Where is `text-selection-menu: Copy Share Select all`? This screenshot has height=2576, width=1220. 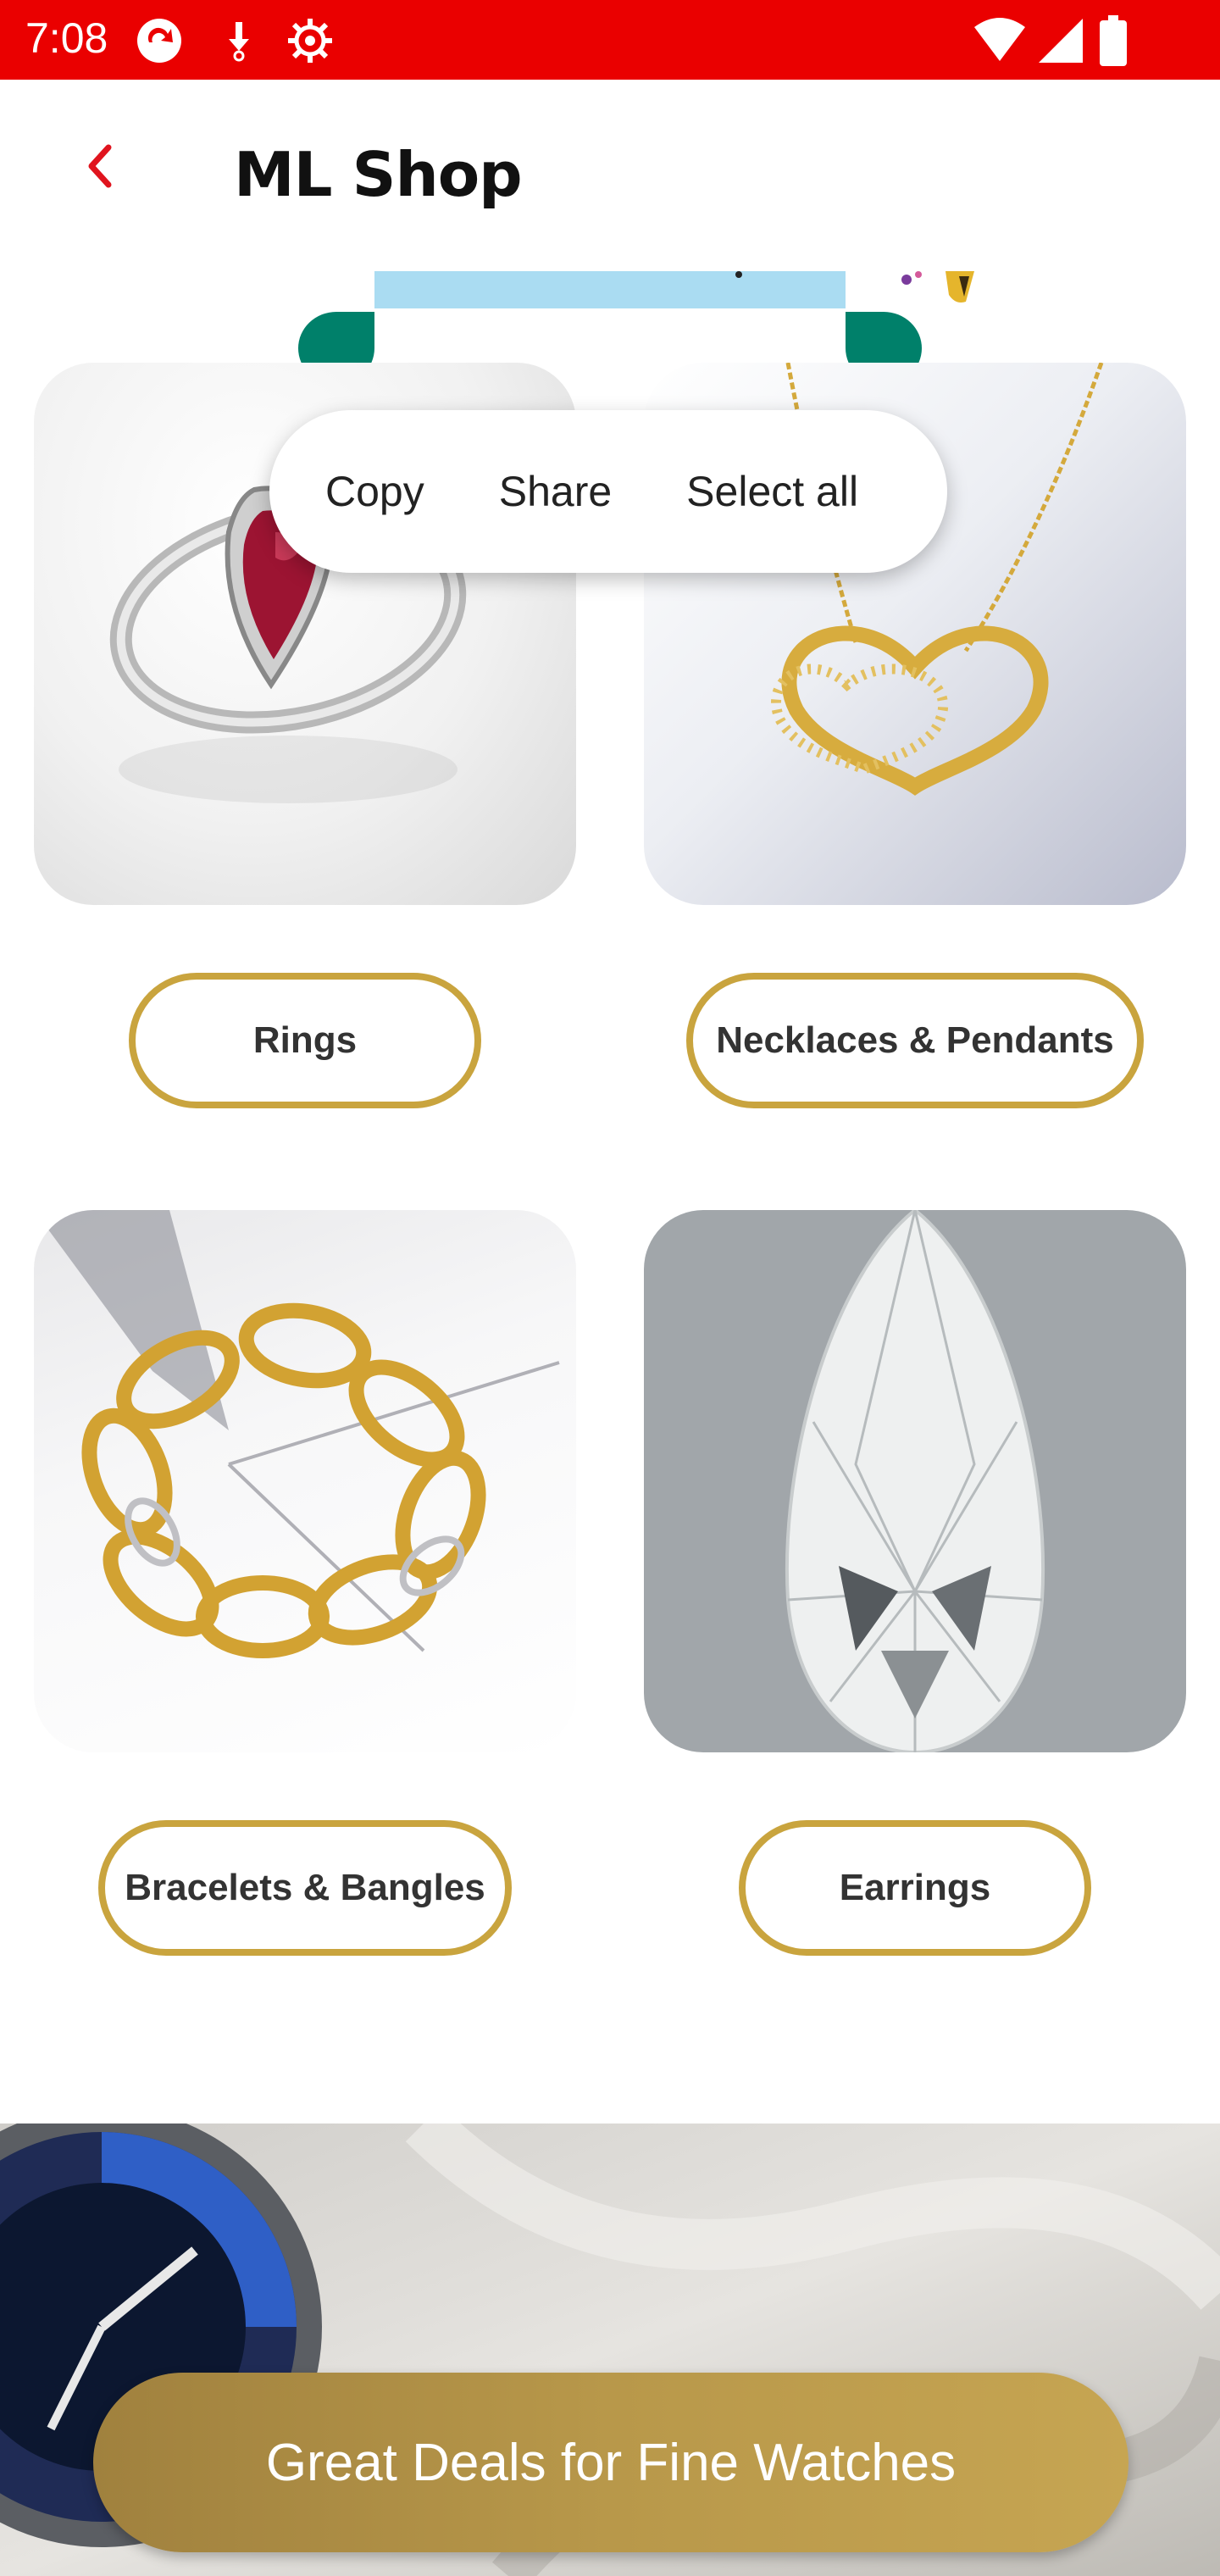 text-selection-menu: Copy Share Select all is located at coordinates (608, 491).